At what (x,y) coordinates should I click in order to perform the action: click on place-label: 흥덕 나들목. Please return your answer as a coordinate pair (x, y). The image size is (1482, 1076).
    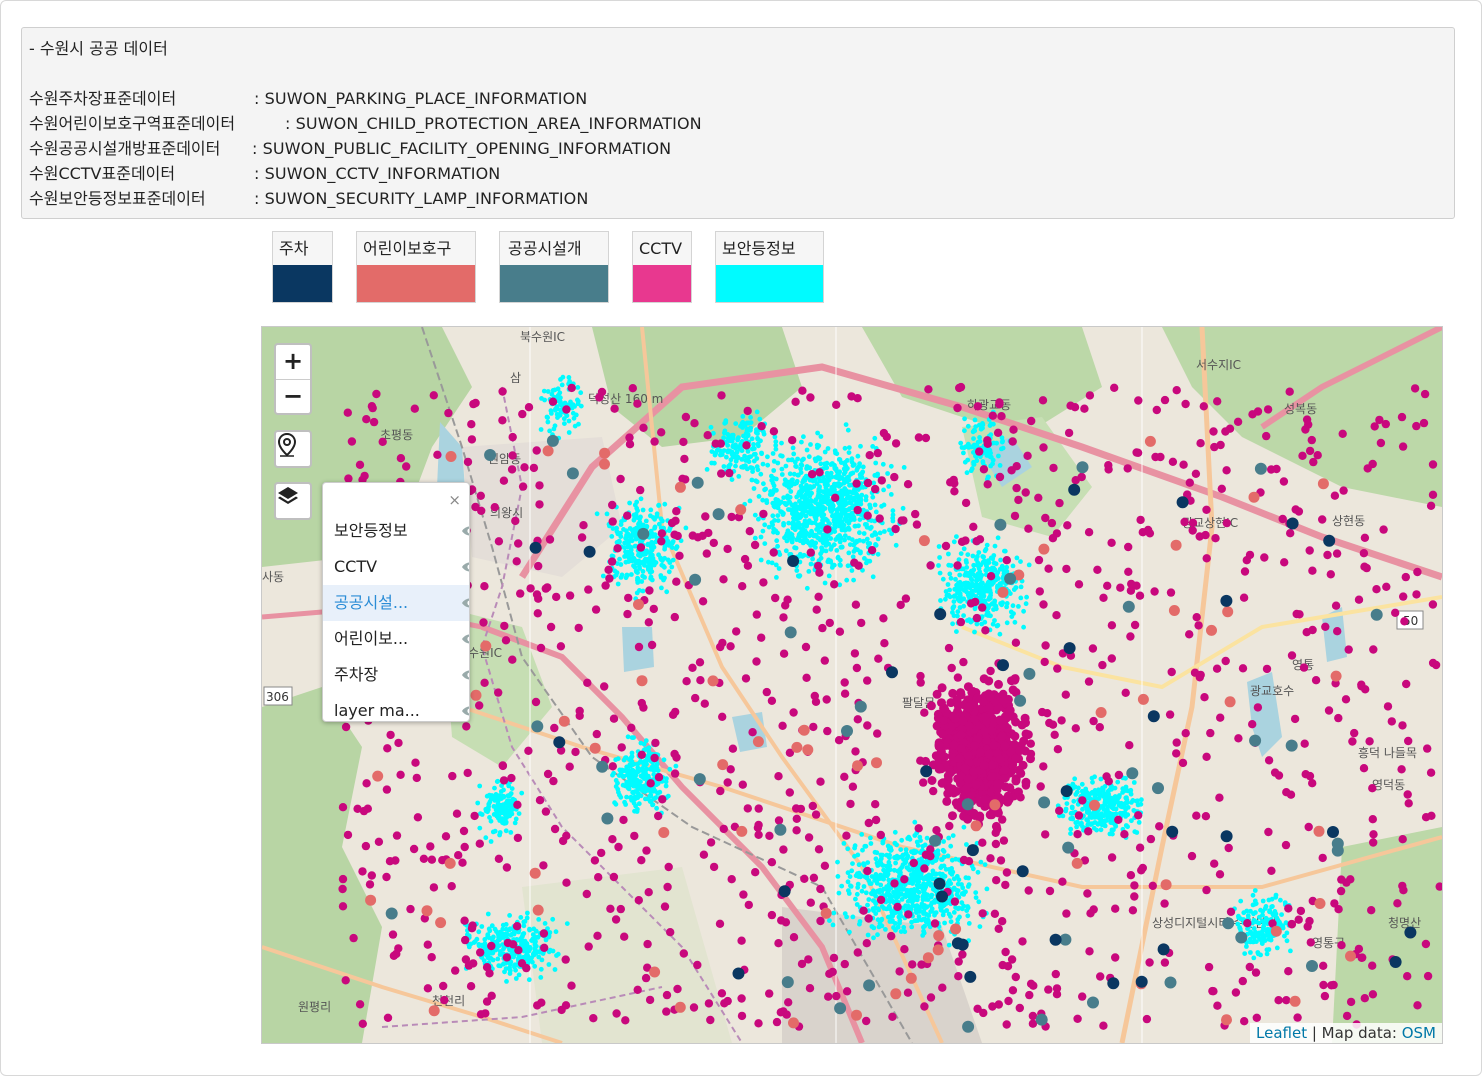
    Looking at the image, I should click on (1387, 753).